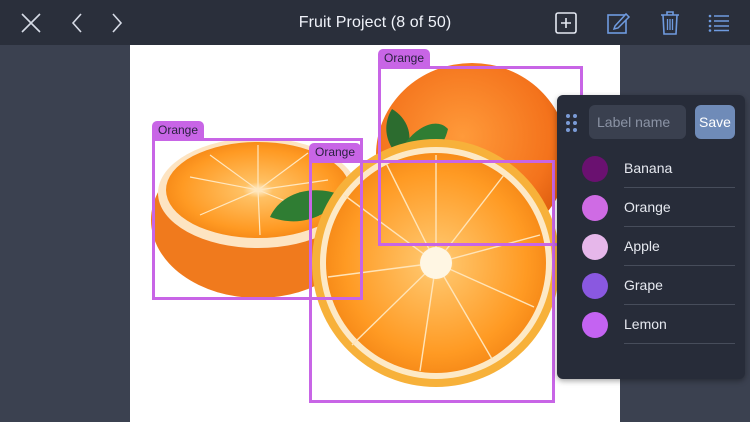  I want to click on label-option-grape: Grape, so click(651, 285).